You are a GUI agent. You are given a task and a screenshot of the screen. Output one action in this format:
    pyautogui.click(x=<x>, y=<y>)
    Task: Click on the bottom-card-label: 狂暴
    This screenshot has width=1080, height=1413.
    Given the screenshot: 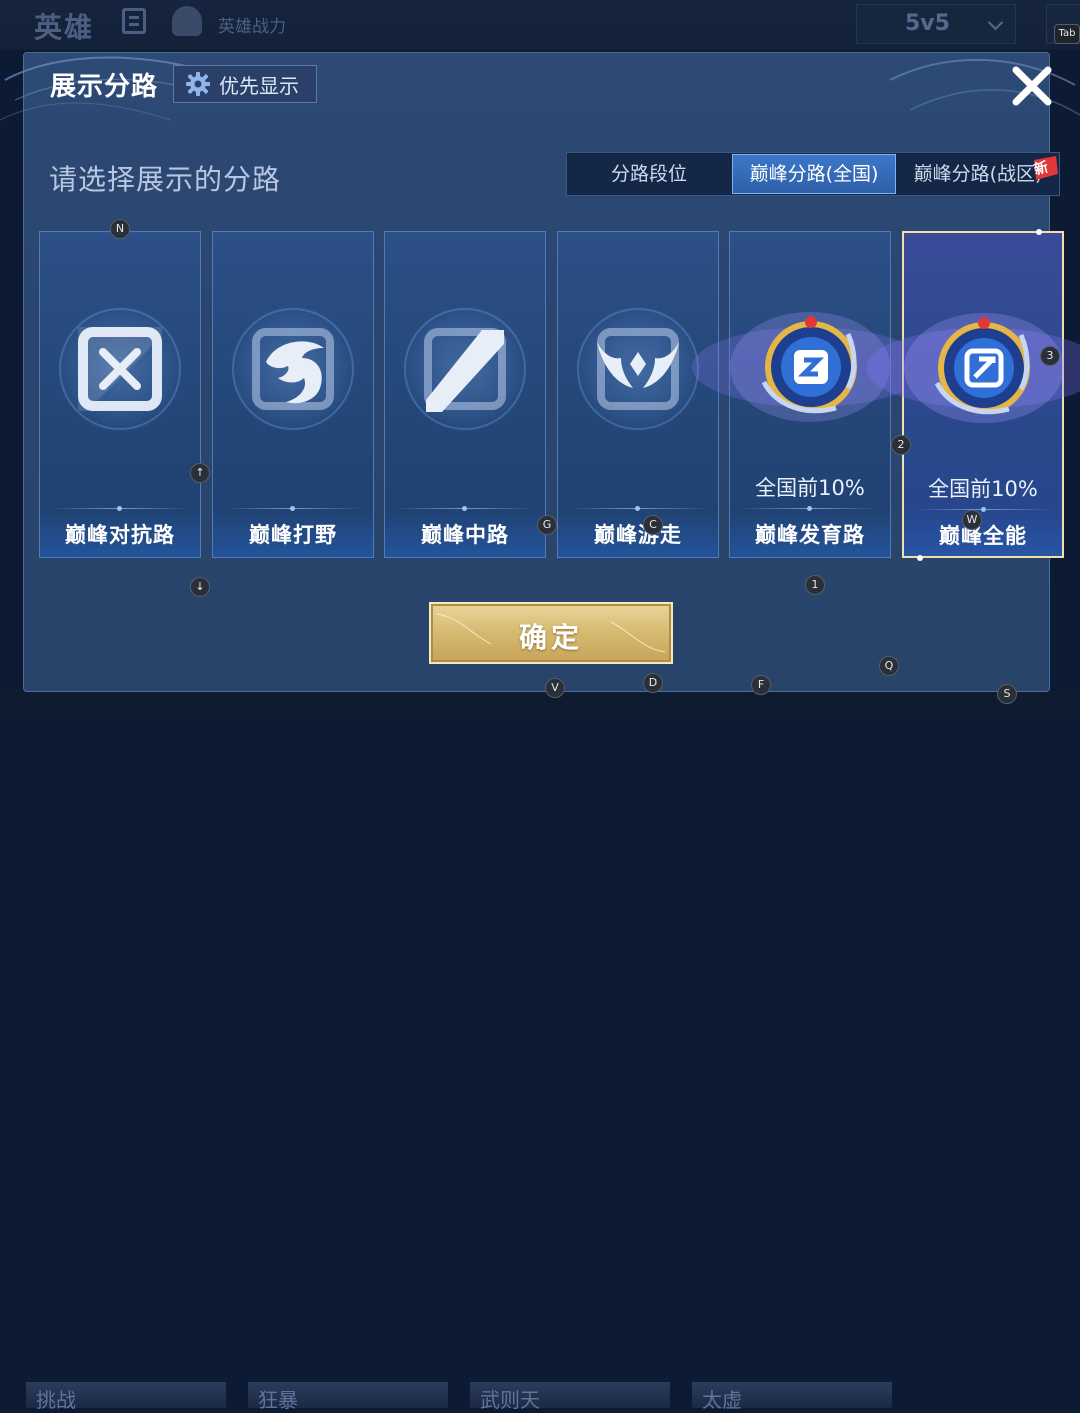 What is the action you would take?
    pyautogui.click(x=278, y=1400)
    